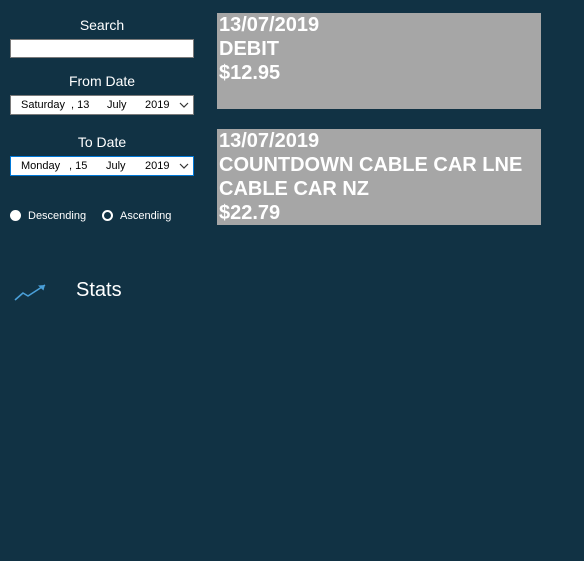  I want to click on to-date-month: July, so click(116, 166).